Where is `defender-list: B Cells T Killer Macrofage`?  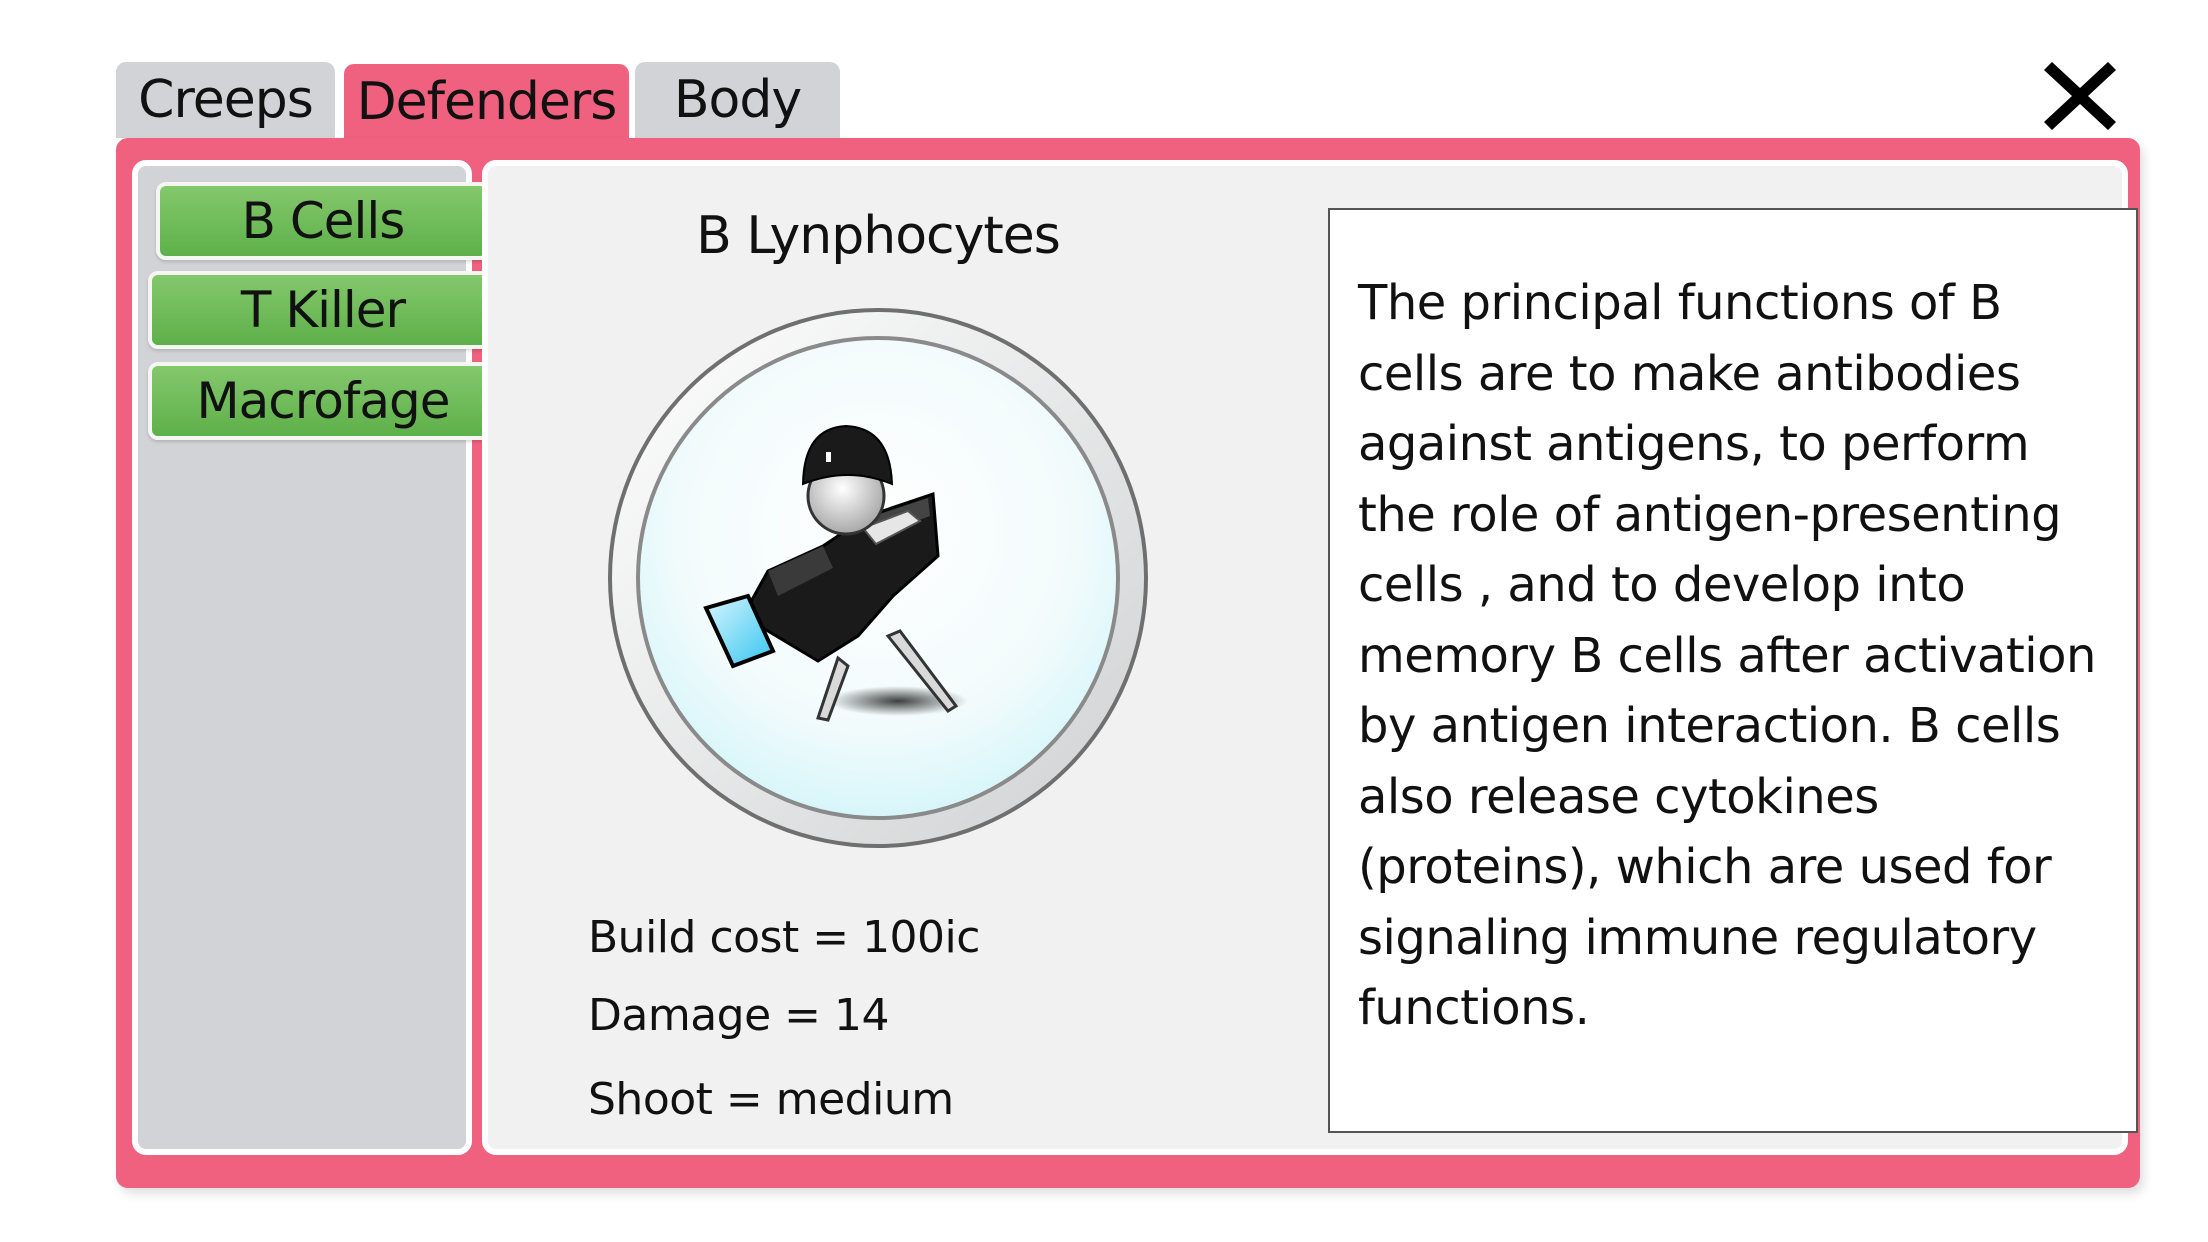 defender-list: B Cells T Killer Macrofage is located at coordinates (315, 657).